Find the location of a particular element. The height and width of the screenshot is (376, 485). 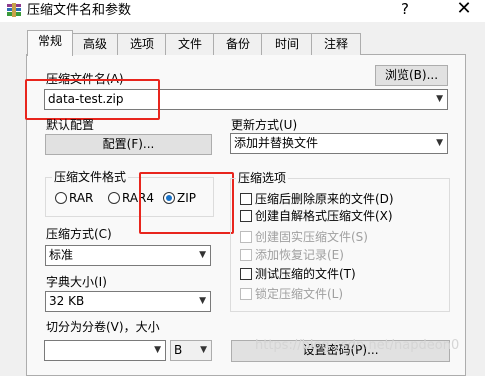

watermark-text: https://blog.csdn.net/napdeon0 is located at coordinates (357, 345).